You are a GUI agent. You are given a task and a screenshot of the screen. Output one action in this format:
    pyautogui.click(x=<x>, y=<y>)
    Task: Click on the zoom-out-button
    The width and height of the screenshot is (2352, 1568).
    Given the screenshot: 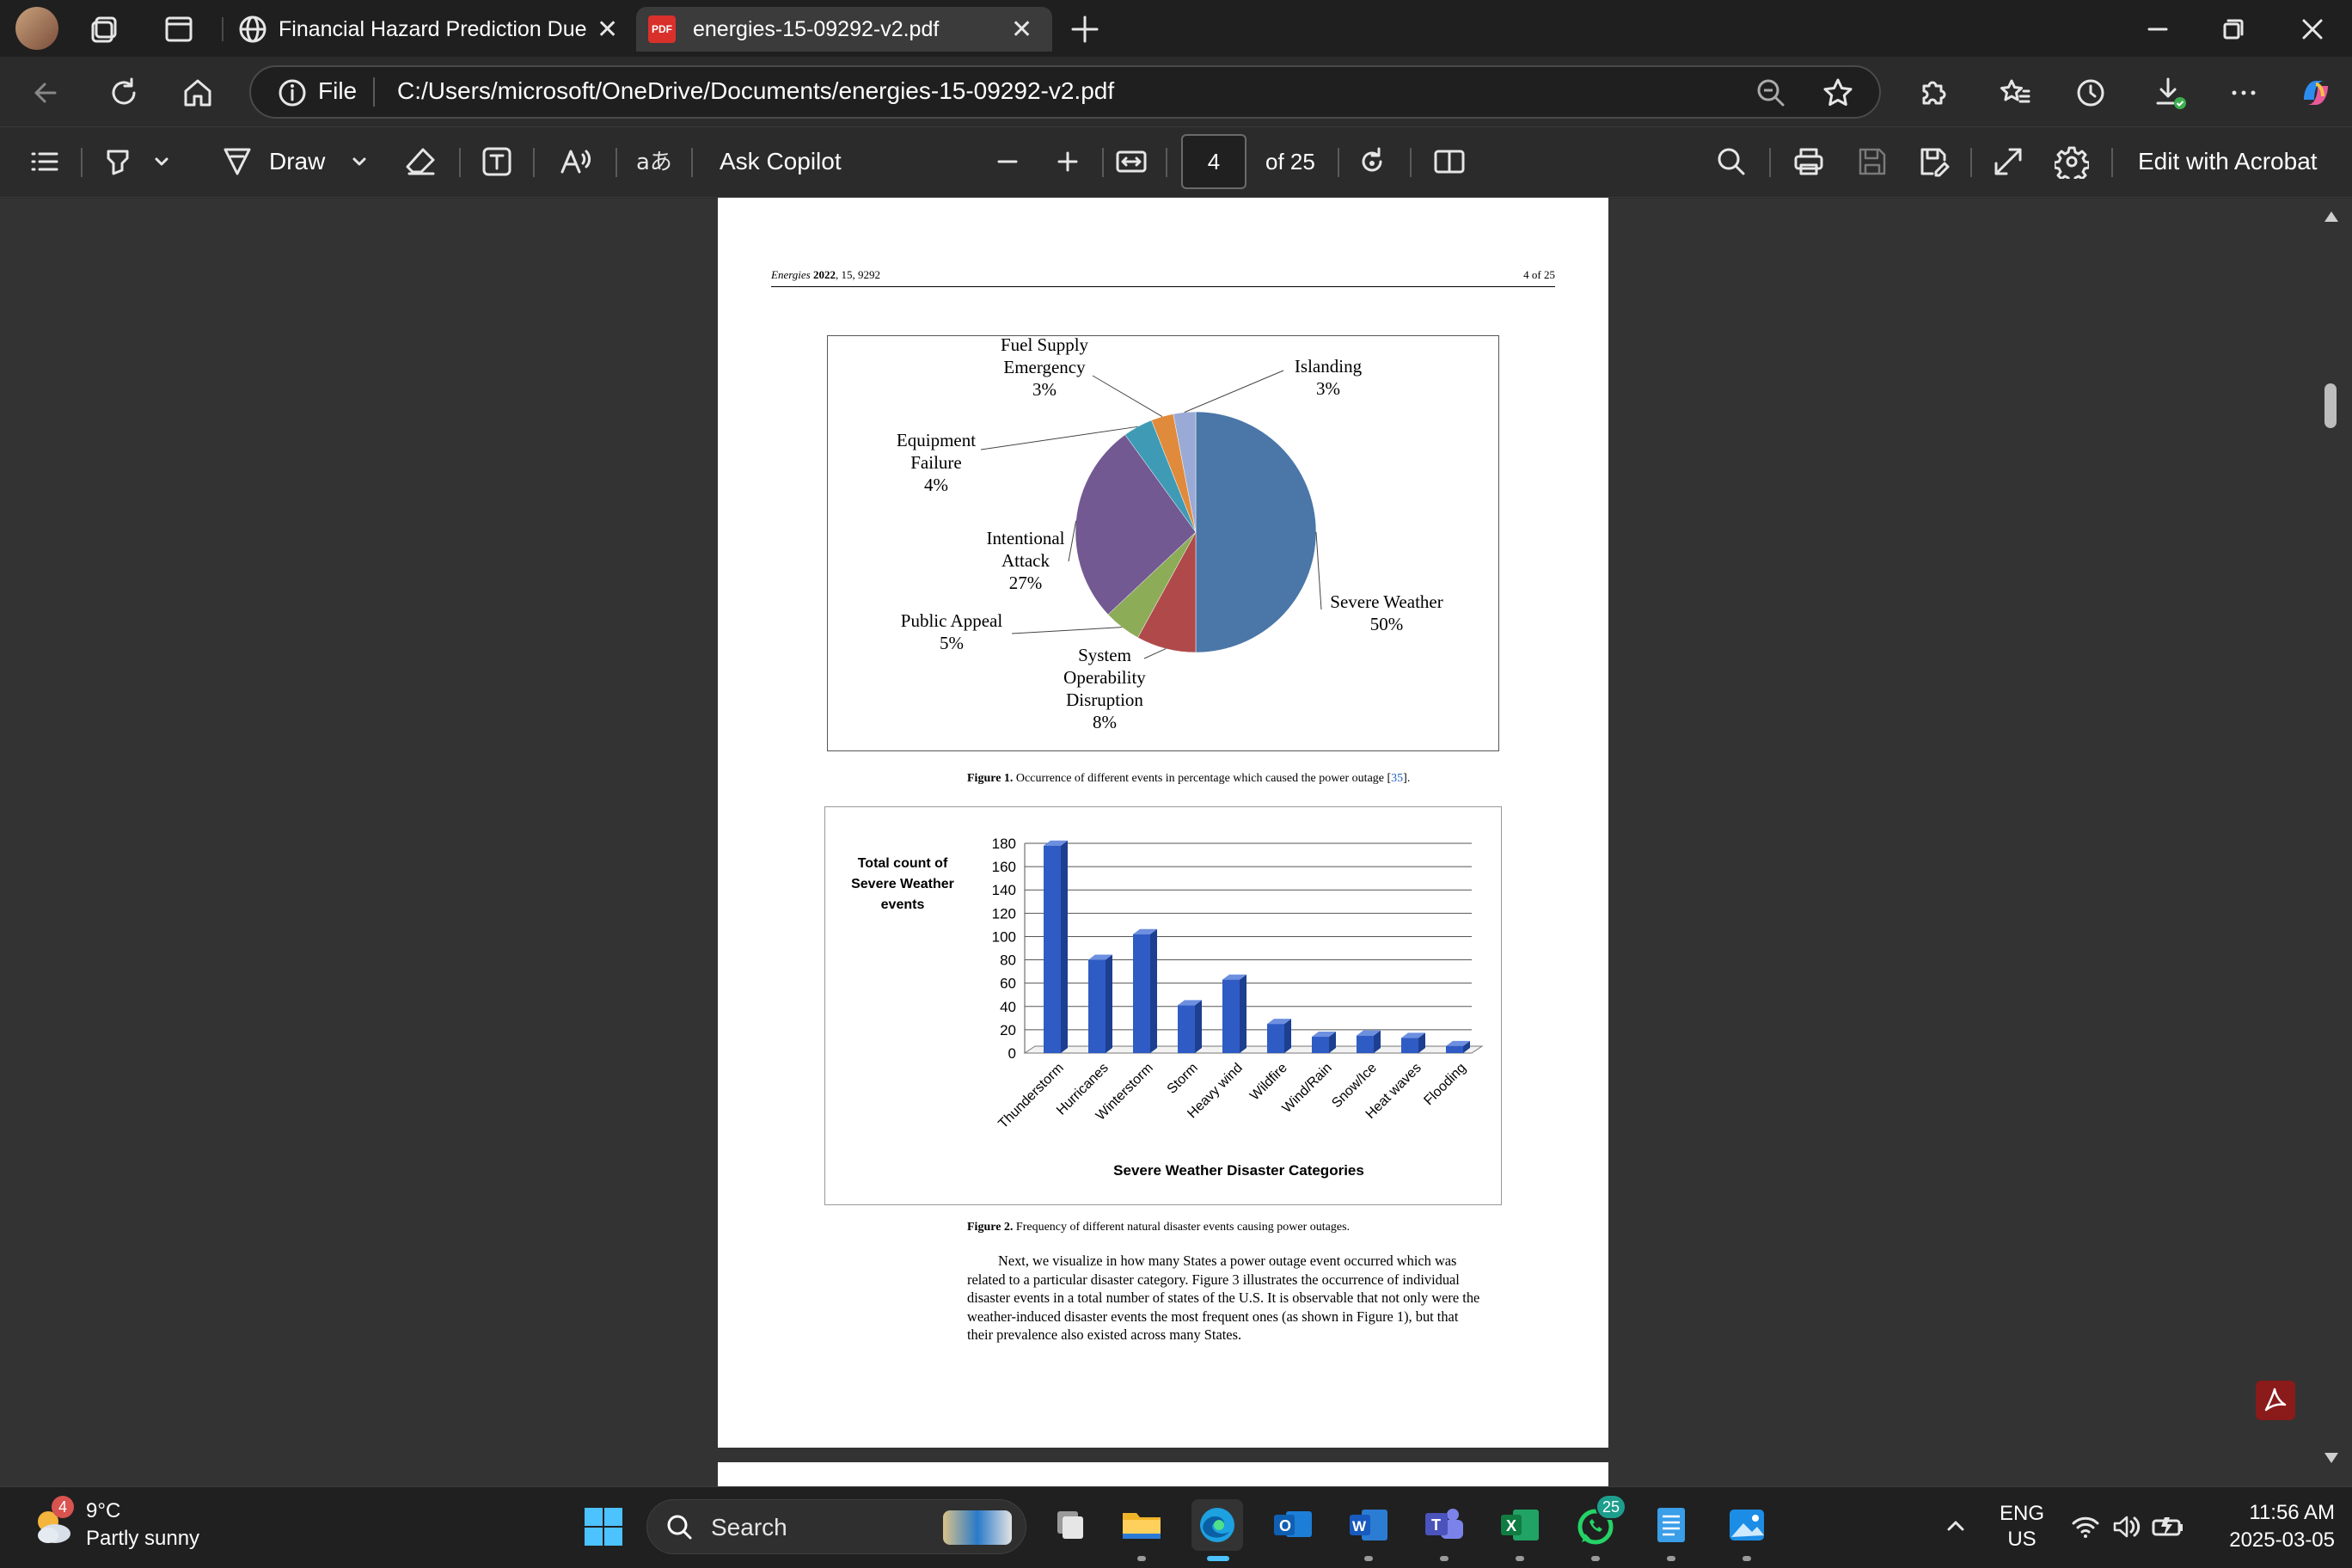 What is the action you would take?
    pyautogui.click(x=1007, y=161)
    